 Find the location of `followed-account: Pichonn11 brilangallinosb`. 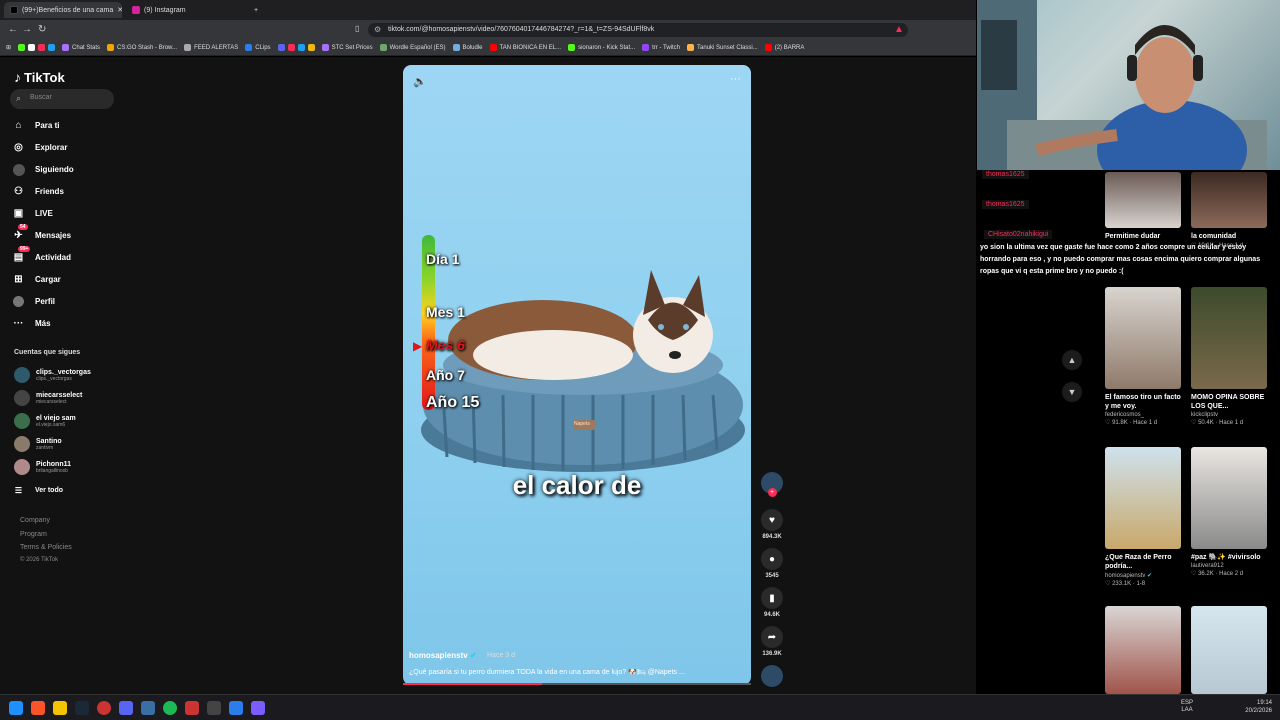

followed-account: Pichonn11 brilangallinosb is located at coordinates (42, 467).